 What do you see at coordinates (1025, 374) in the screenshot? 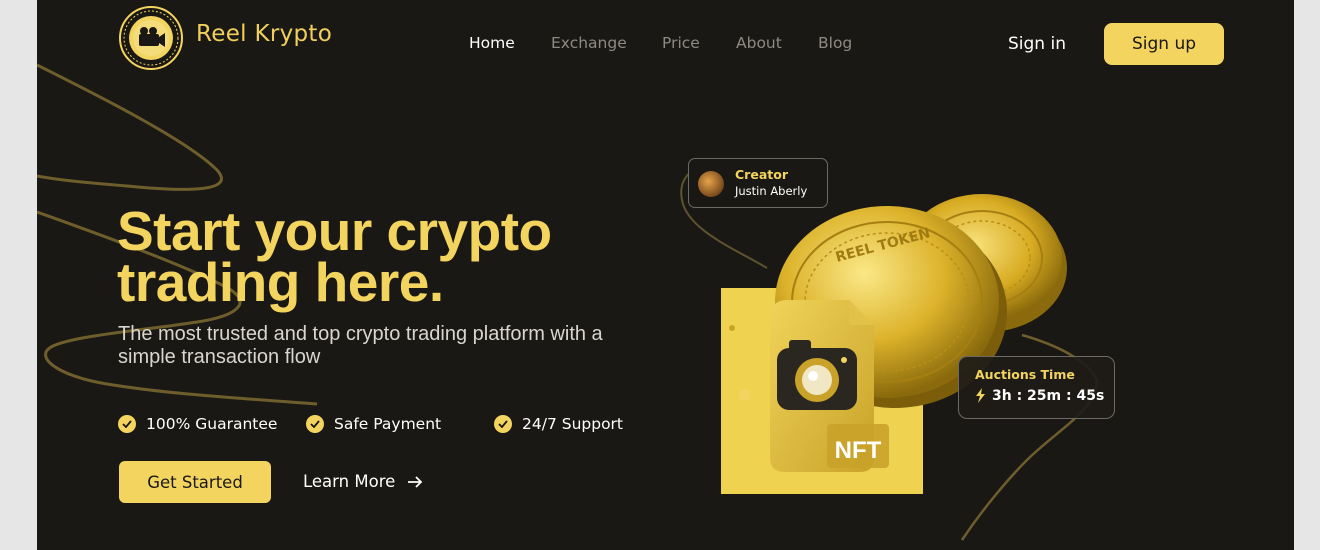
I see `auction-label: Auctions Time` at bounding box center [1025, 374].